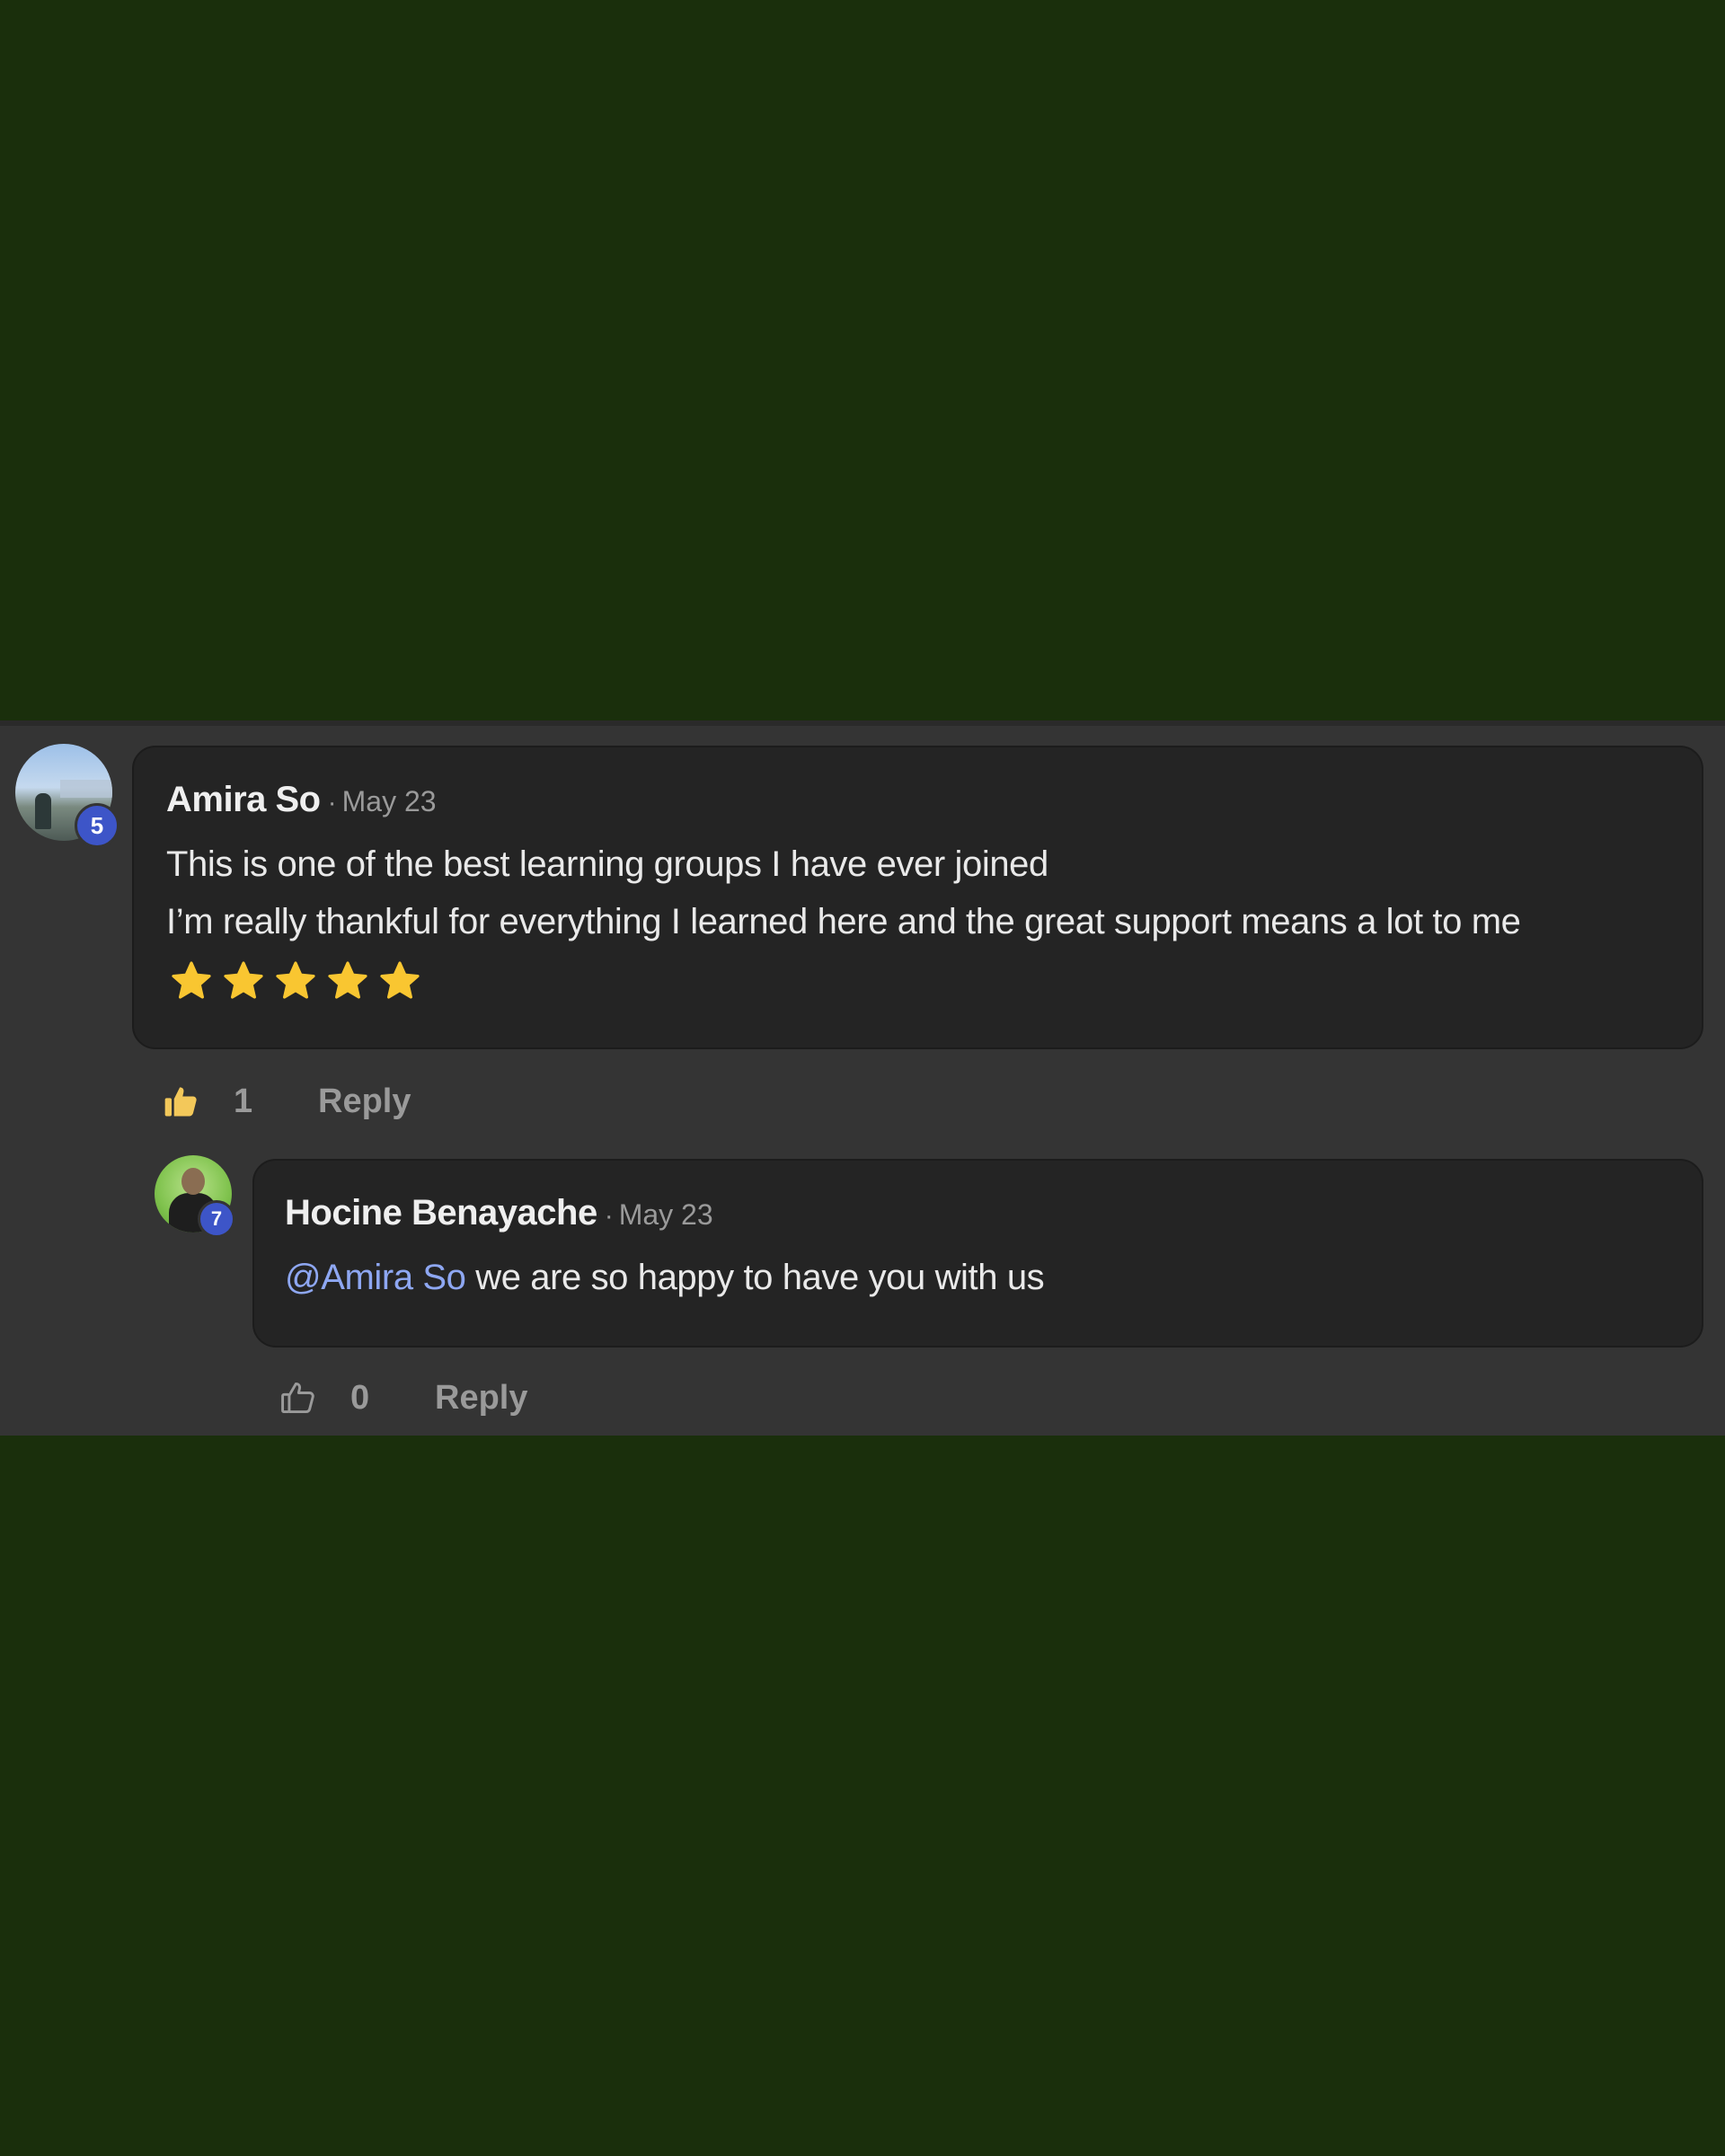 The image size is (1725, 2156). What do you see at coordinates (97, 825) in the screenshot?
I see `level-badge: 5` at bounding box center [97, 825].